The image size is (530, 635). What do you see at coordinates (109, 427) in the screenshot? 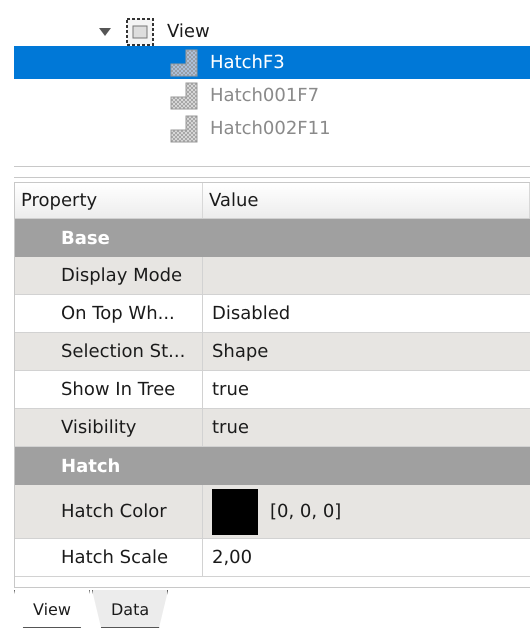
I see `property-name: Visibility` at bounding box center [109, 427].